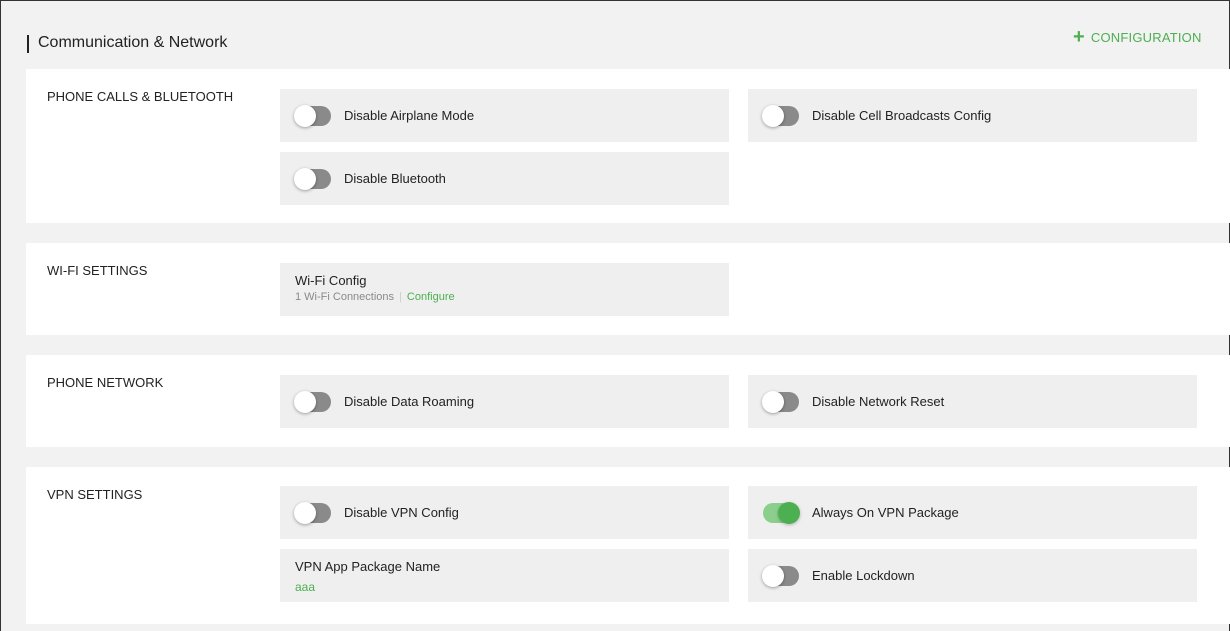 This screenshot has height=631, width=1230. I want to click on toggle-disable-airplane-mode, so click(312, 115).